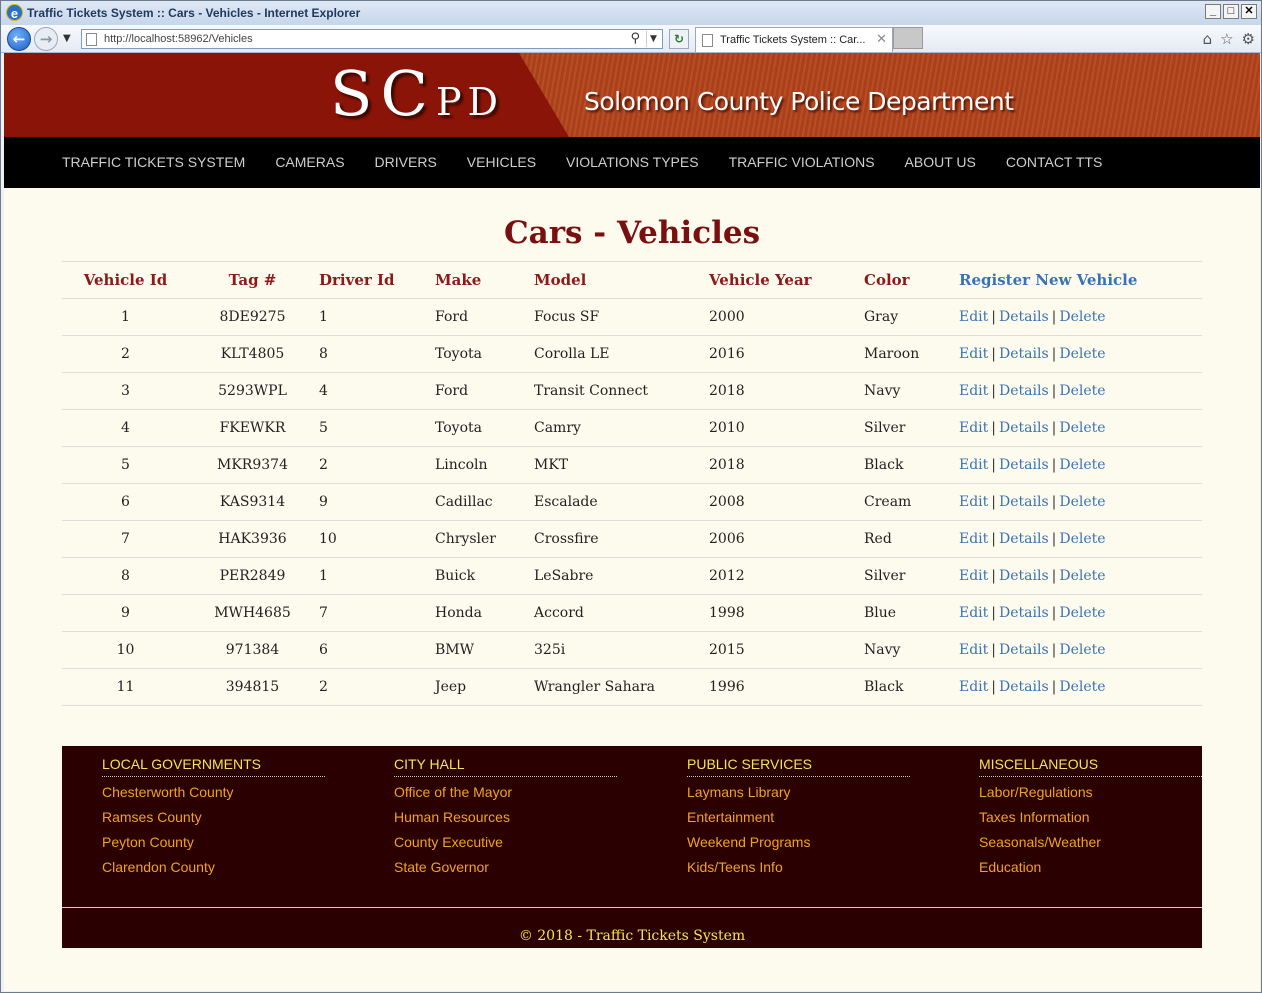 This screenshot has height=993, width=1262. Describe the element at coordinates (505, 868) in the screenshot. I see `footer-link: State Governor` at that location.